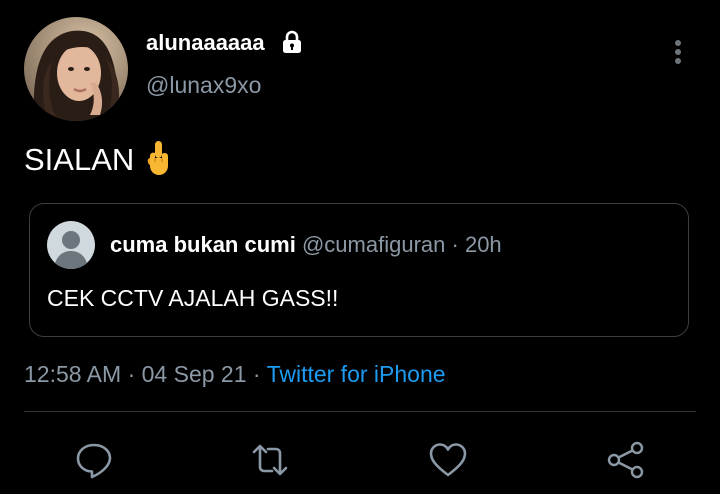  What do you see at coordinates (79, 159) in the screenshot?
I see `tweet-text-content: SIALAN` at bounding box center [79, 159].